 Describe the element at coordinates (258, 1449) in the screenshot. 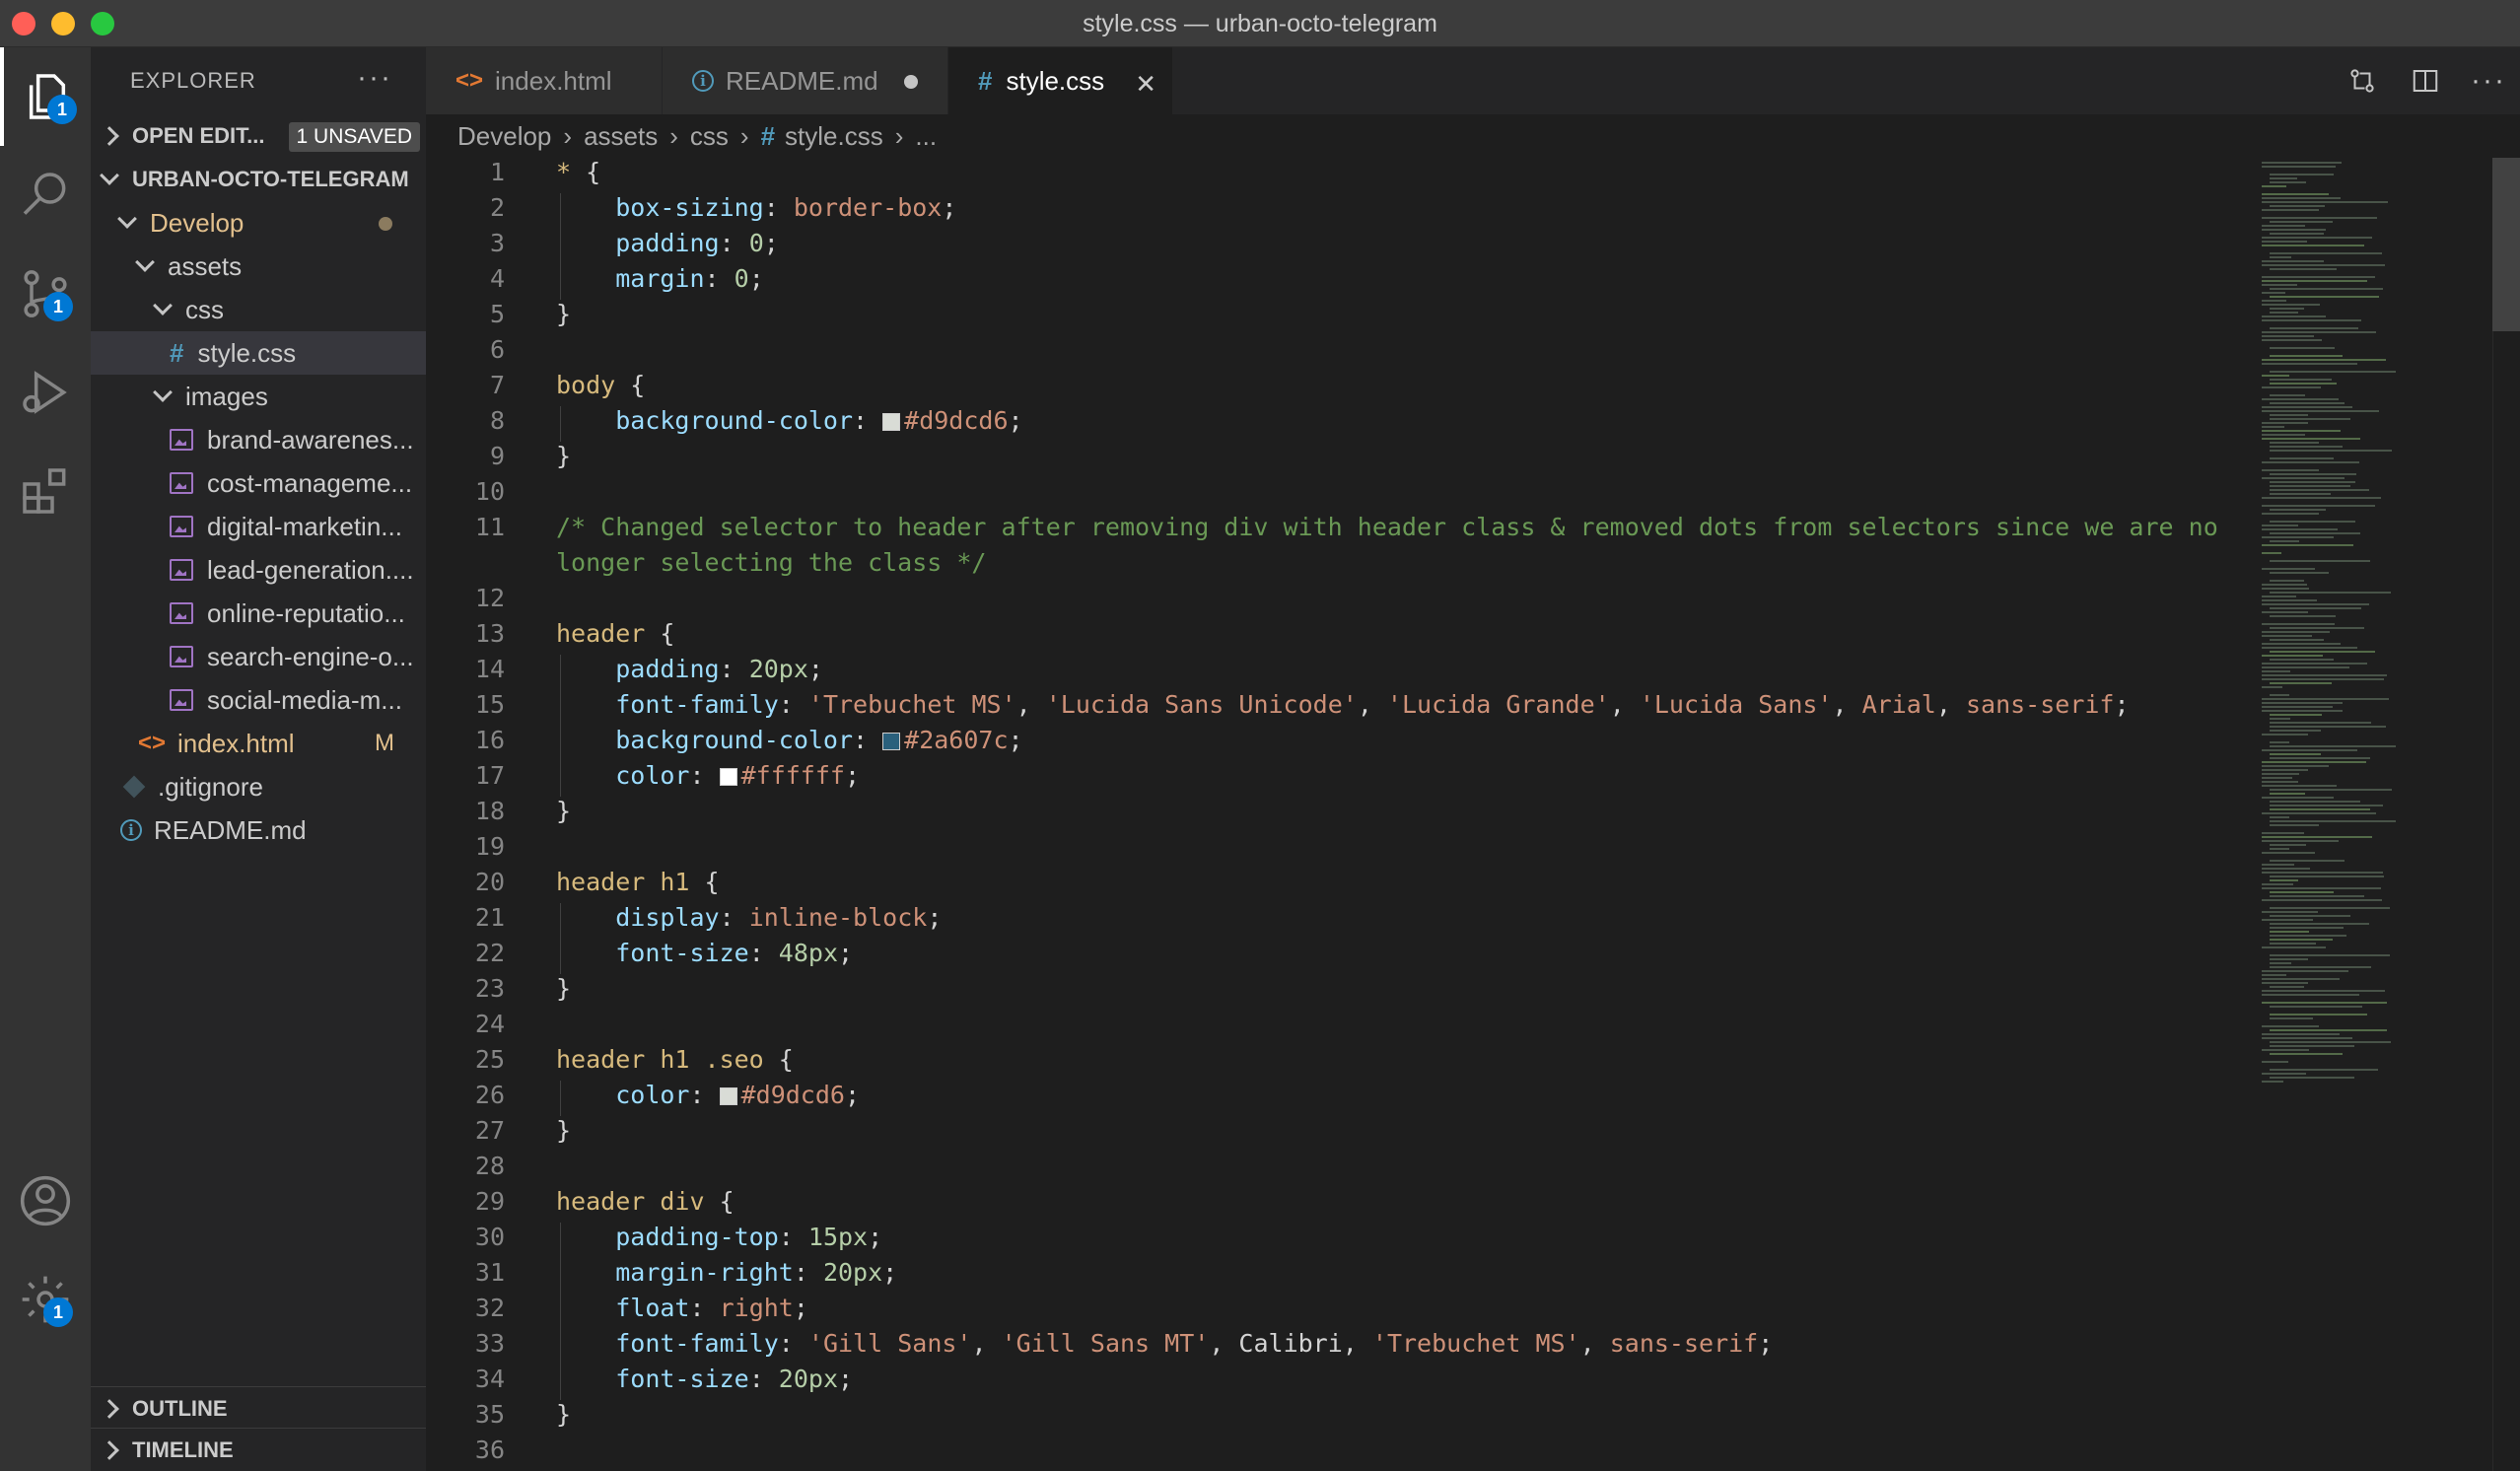

I see `timeline-section: TIMELINE` at that location.